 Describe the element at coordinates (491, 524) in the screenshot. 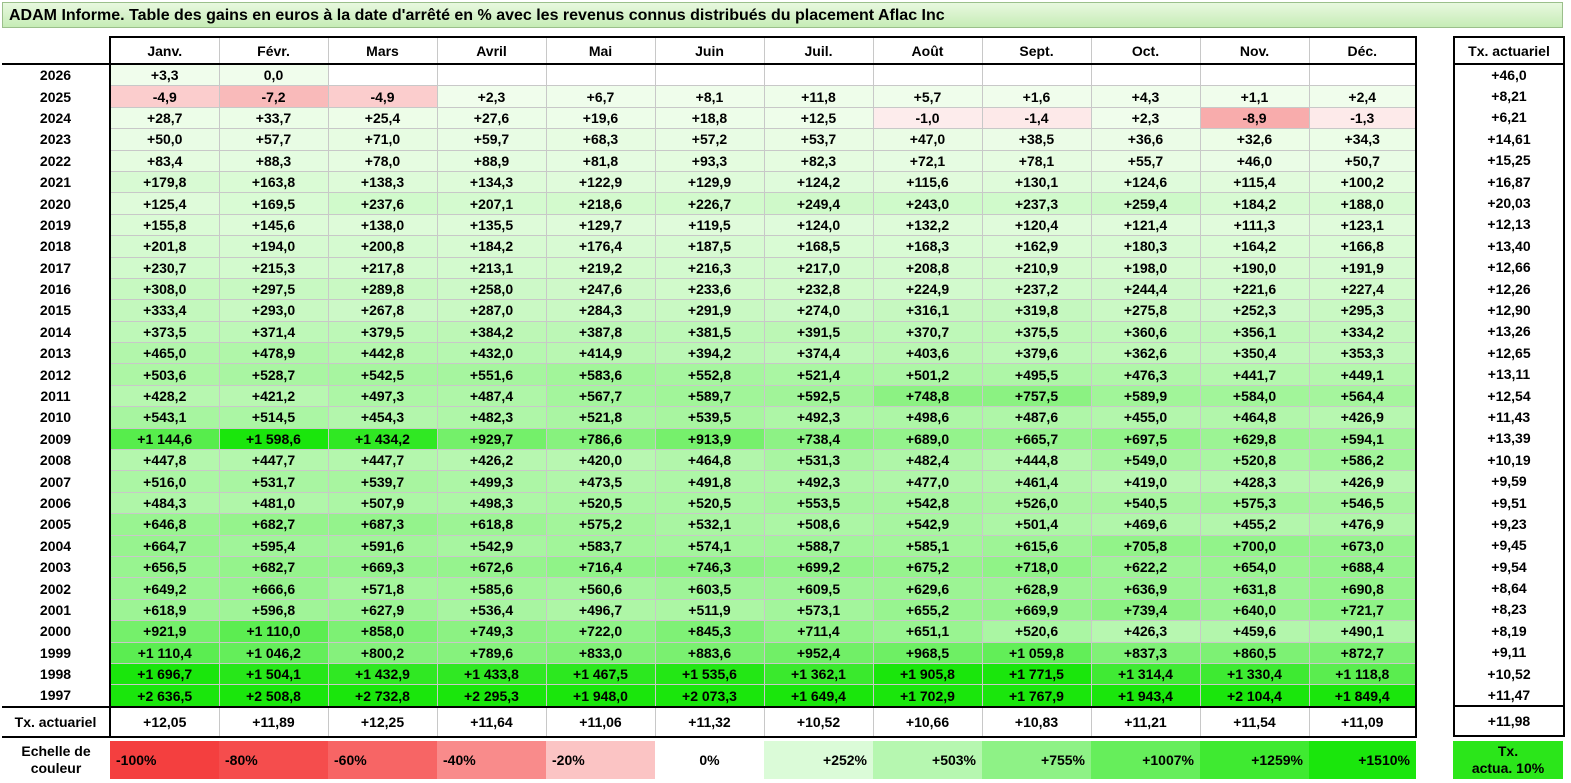

I see `value-cell: +618,8` at that location.